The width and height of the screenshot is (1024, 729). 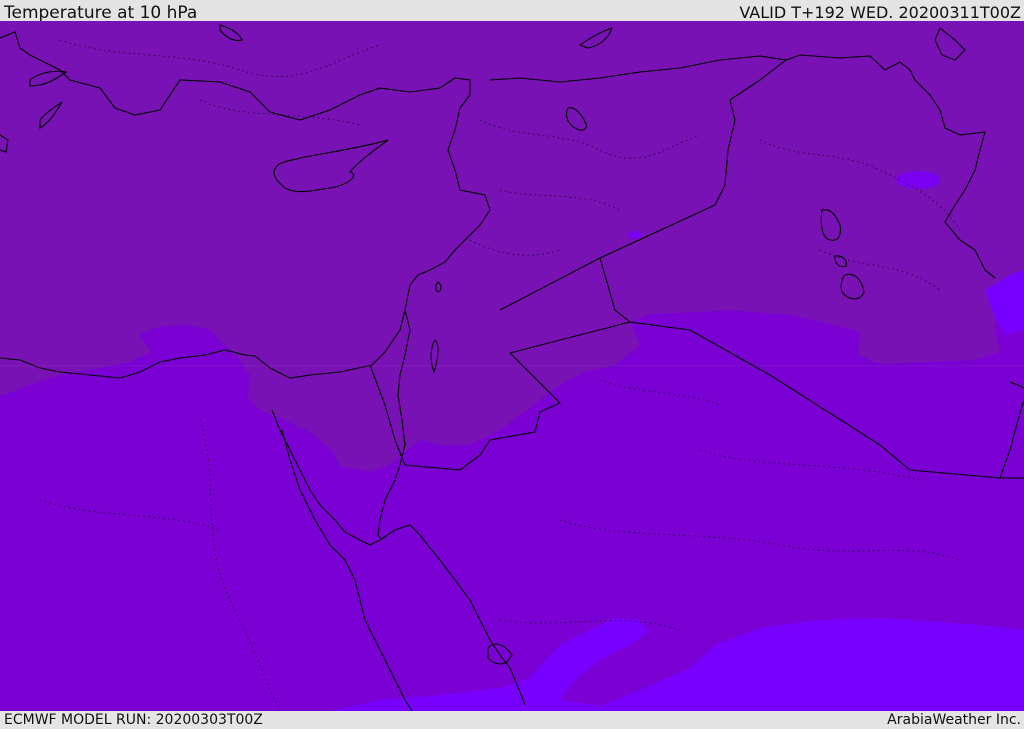 What do you see at coordinates (954, 720) in the screenshot?
I see `credit-label: ArabiaWeather Inc.` at bounding box center [954, 720].